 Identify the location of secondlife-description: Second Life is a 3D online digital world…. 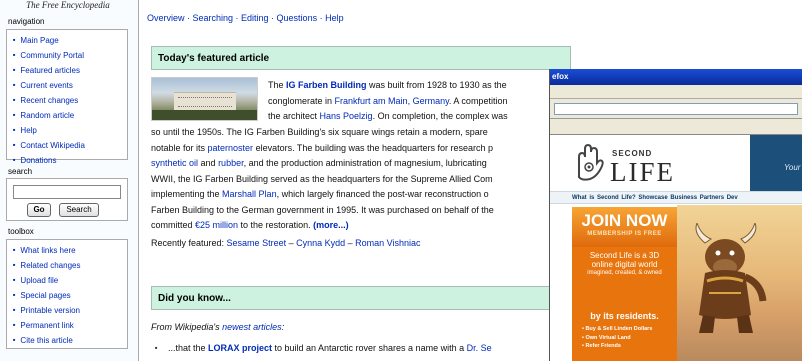
(624, 264).